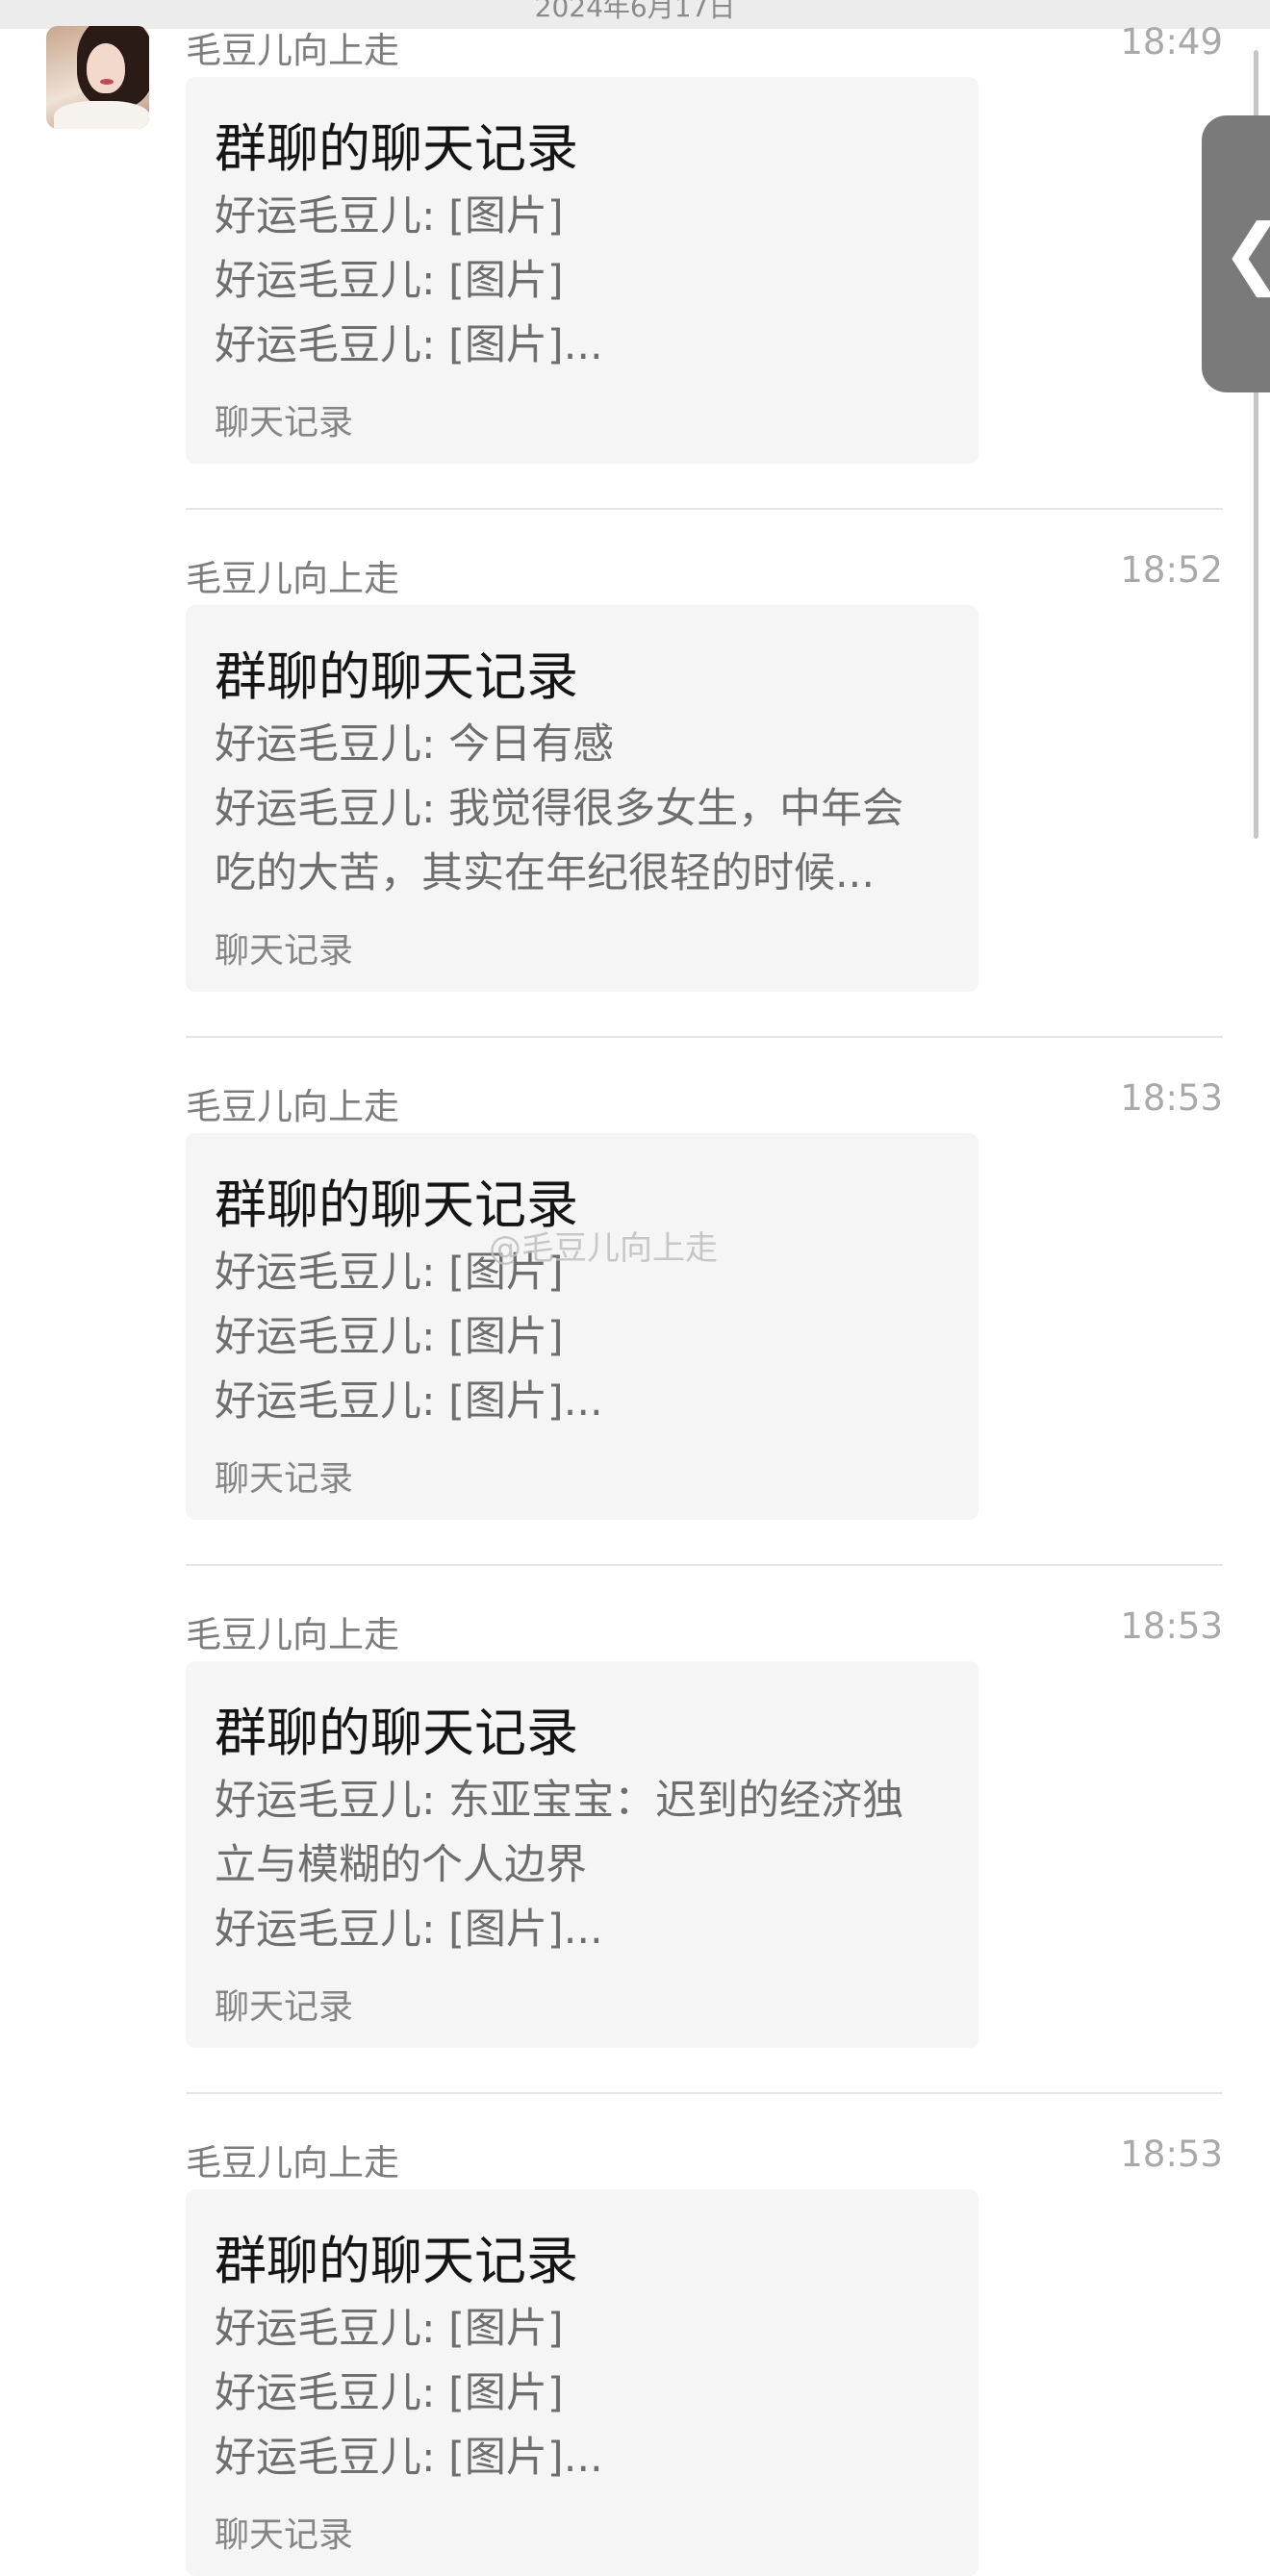 This screenshot has height=2576, width=1270. I want to click on side-panel-tab: ❮, so click(1236, 253).